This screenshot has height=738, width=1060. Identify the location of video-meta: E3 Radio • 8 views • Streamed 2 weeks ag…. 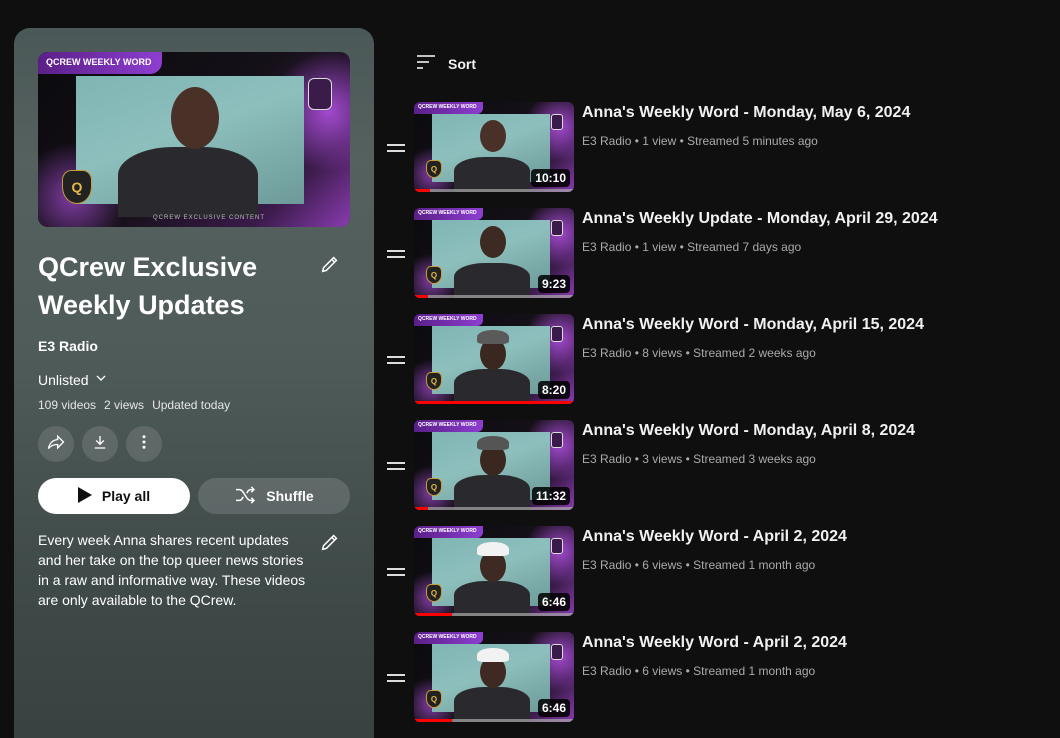
(699, 353).